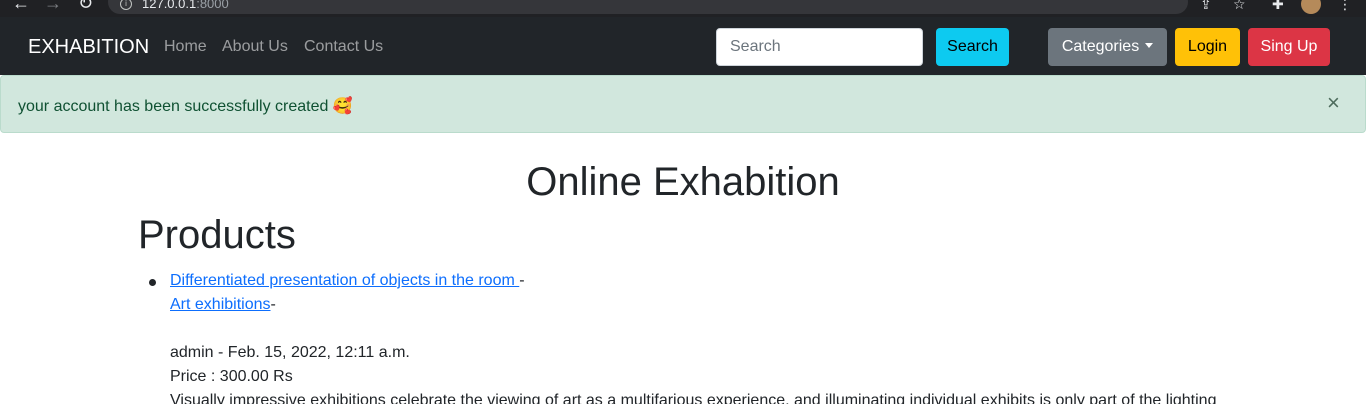 This screenshot has width=1366, height=404. What do you see at coordinates (273, 304) in the screenshot?
I see `product-category-suffix: -` at bounding box center [273, 304].